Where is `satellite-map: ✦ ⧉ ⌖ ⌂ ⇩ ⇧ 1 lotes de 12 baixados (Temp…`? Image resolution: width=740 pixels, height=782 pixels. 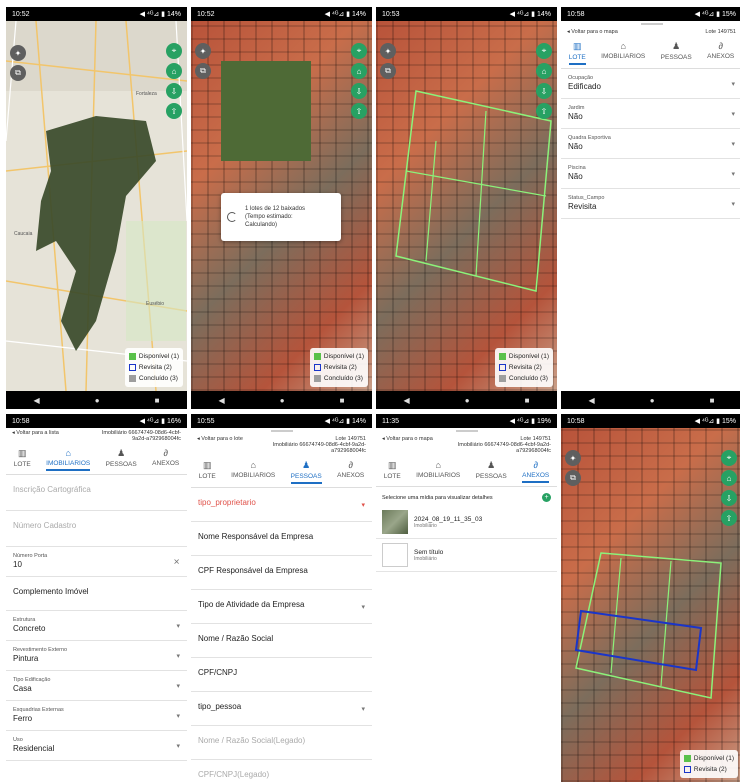 satellite-map: ✦ ⧉ ⌖ ⌂ ⇩ ⇧ 1 lotes de 12 baixados (Temp… is located at coordinates (281, 206).